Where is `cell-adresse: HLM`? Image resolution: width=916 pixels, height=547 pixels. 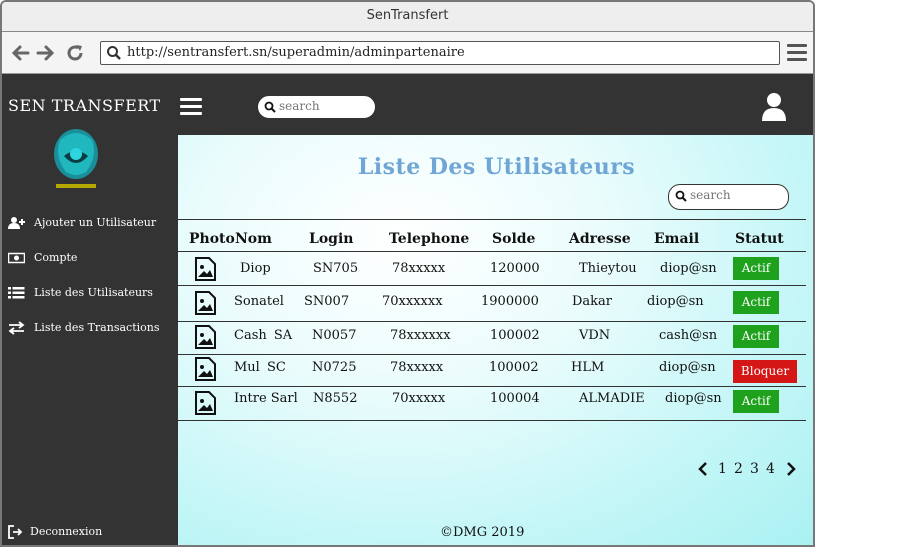 cell-adresse: HLM is located at coordinates (588, 367).